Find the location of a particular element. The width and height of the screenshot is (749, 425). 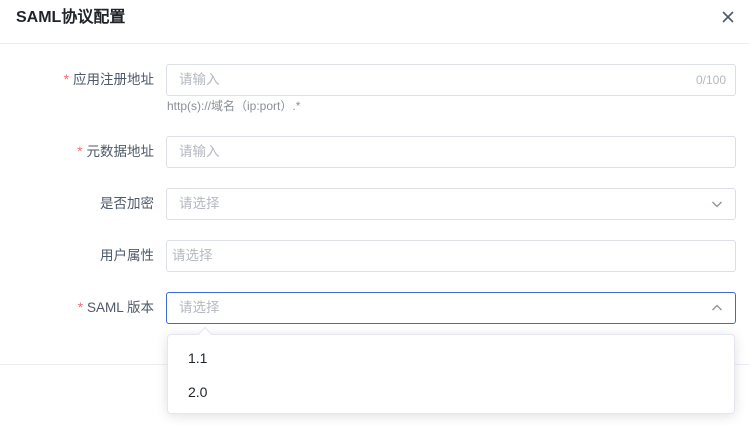

app-register-url-input: 请输入 0/100 is located at coordinates (451, 80).